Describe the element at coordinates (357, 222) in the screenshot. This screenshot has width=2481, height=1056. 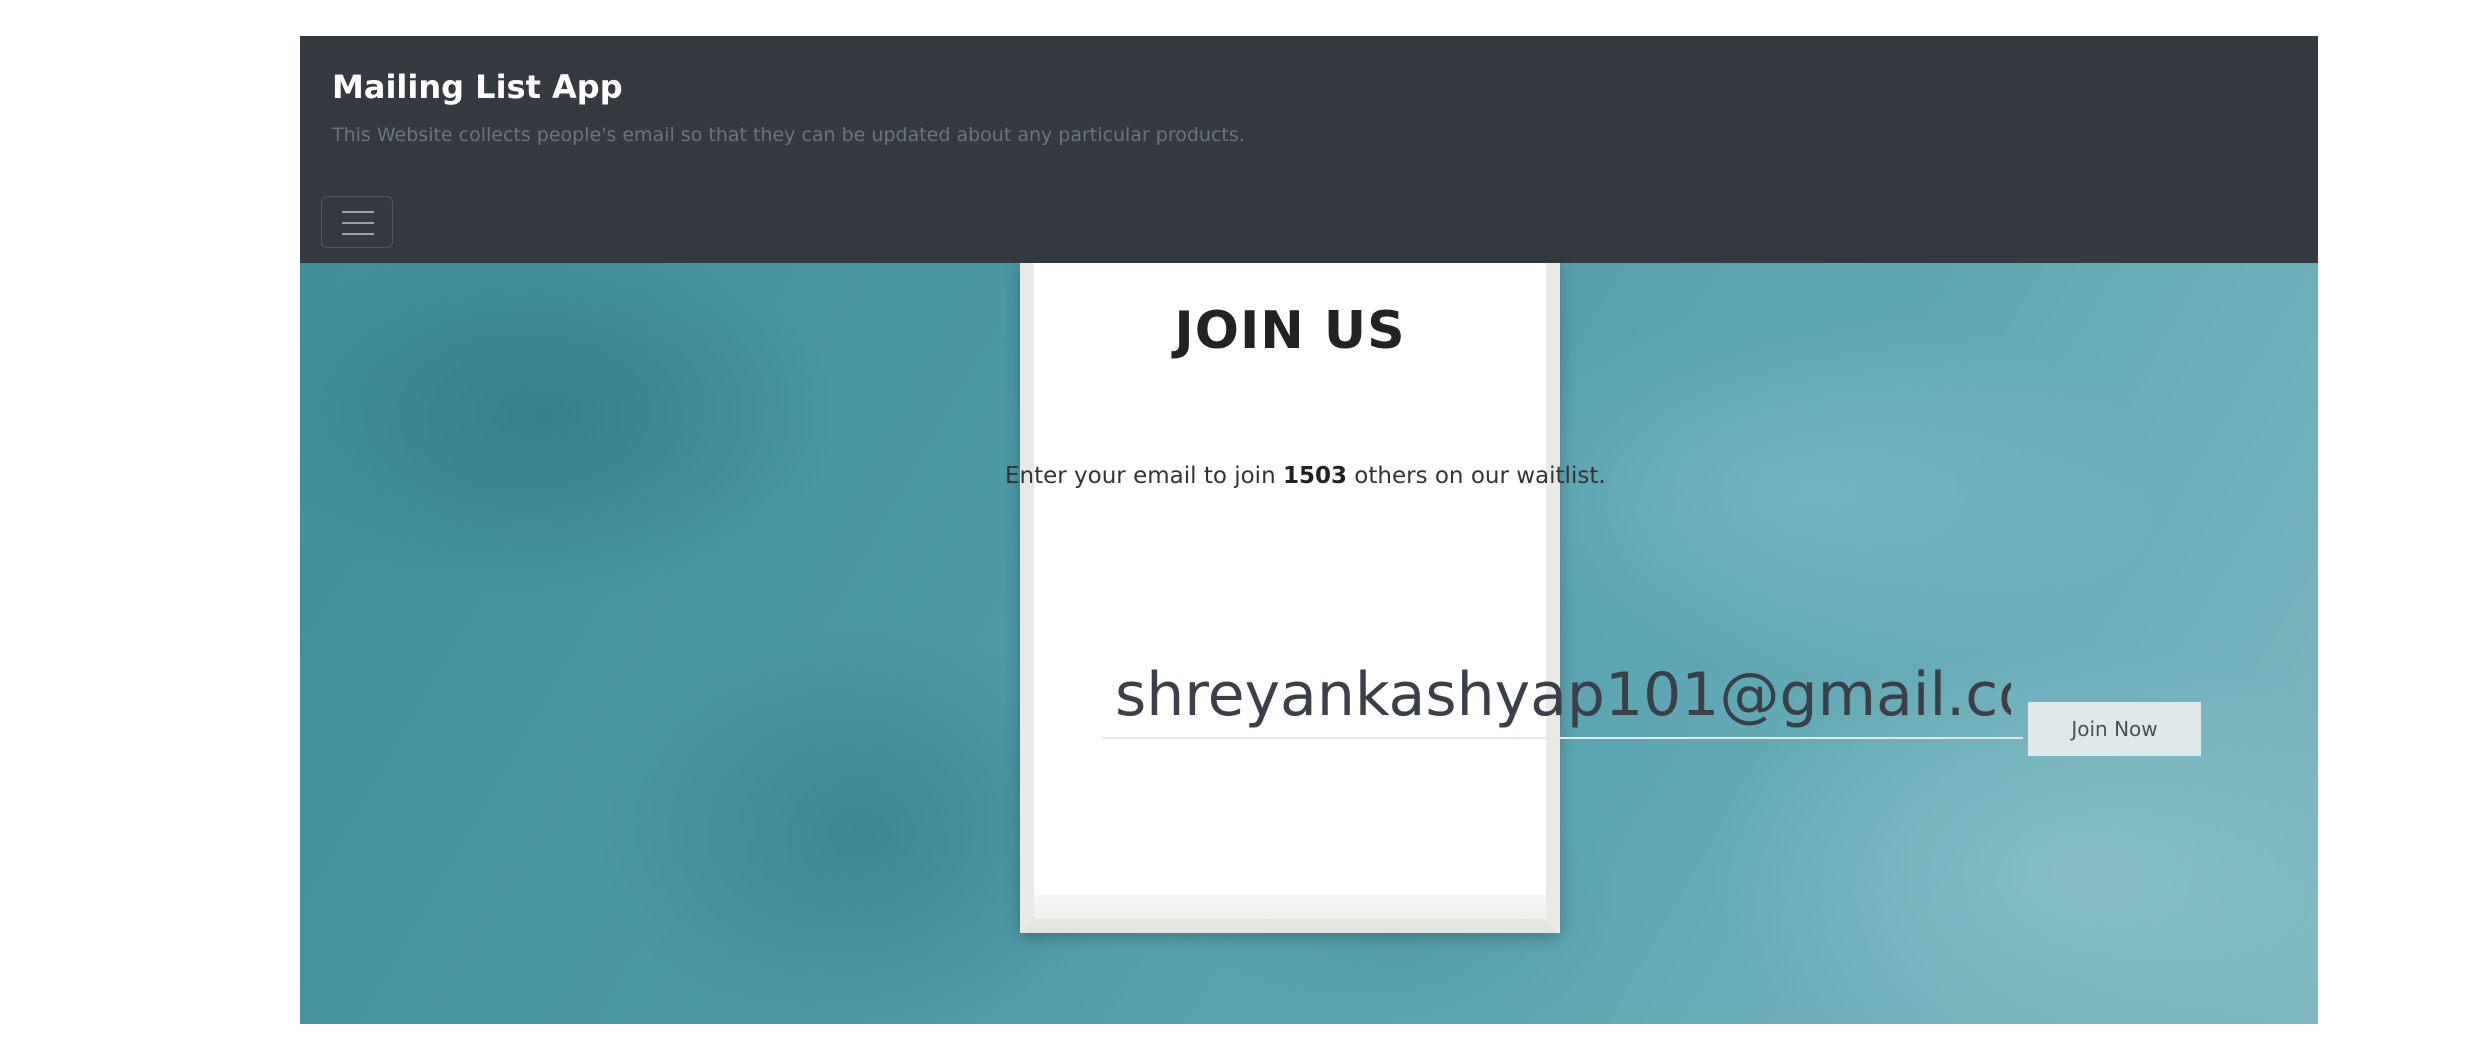
I see `navbar-toggler-button` at that location.